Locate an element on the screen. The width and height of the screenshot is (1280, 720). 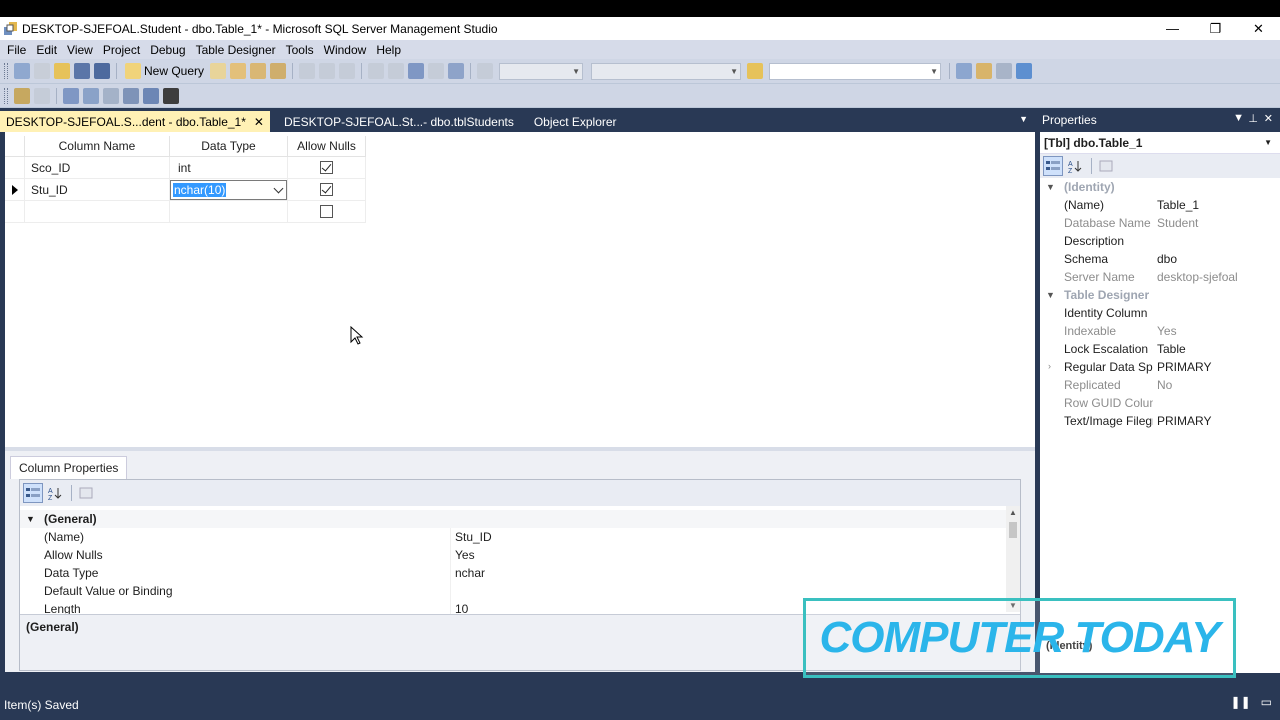
data-type-dropdown: nchar(10) is located at coordinates (228, 189).